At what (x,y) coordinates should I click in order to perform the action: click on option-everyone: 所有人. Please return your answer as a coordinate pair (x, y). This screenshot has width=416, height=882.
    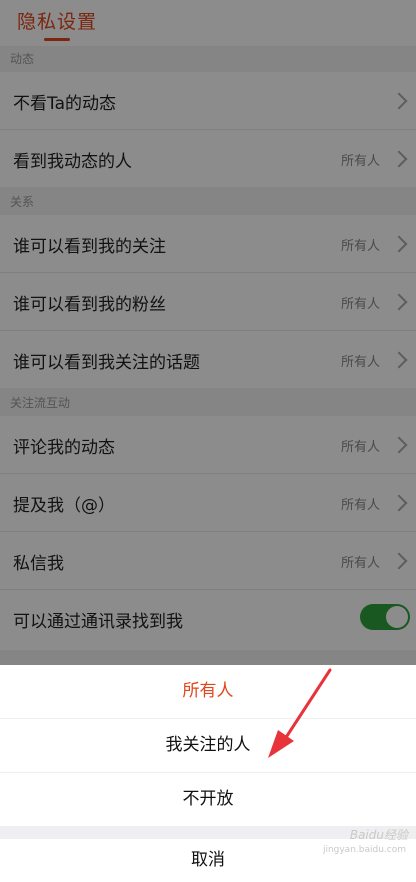
    Looking at the image, I should click on (208, 691).